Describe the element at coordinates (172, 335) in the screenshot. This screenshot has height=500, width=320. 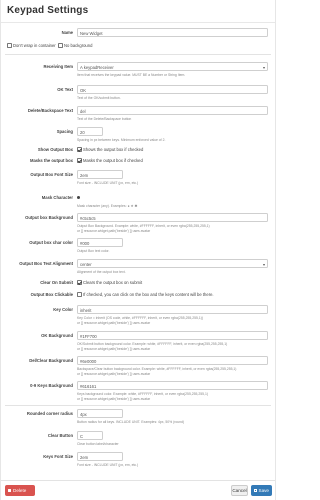
I see `ok-bg-input: #1FF700` at that location.